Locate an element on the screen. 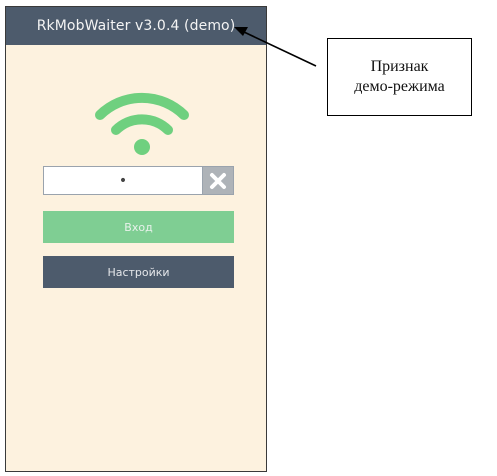 This screenshot has width=497, height=476. settings-button-label: Настройки is located at coordinates (138, 272).